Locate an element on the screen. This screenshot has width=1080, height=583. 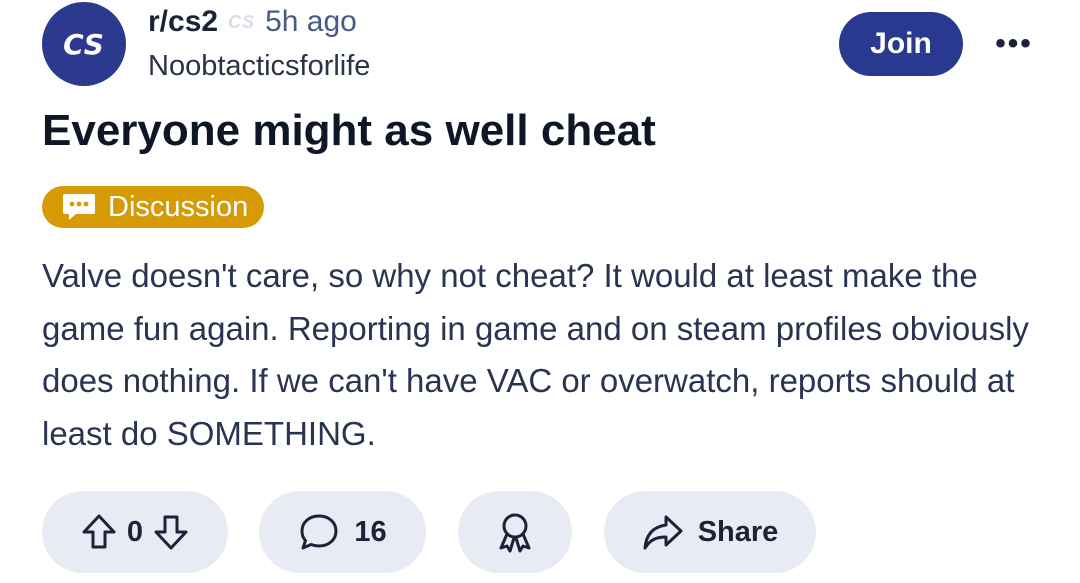
post-meta: r/cs2 CS 5h ago is located at coordinates (252, 22).